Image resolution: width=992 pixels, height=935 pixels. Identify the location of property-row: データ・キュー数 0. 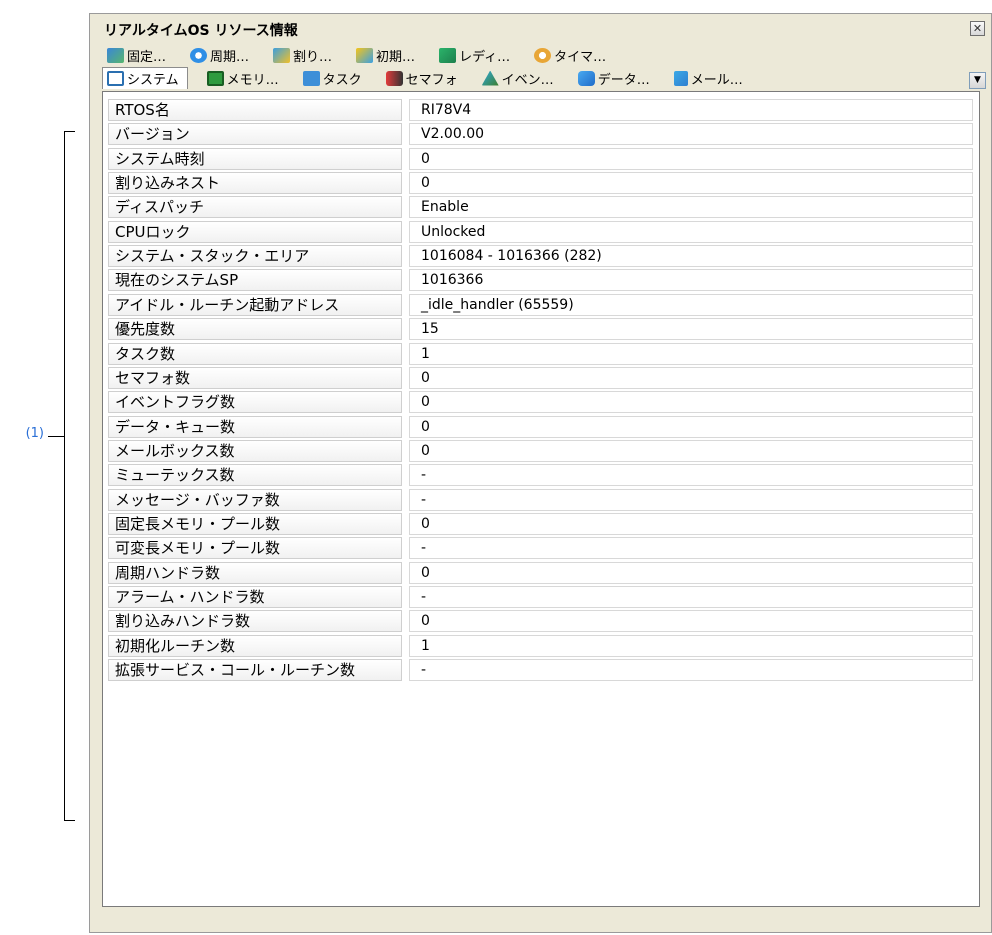
(541, 427).